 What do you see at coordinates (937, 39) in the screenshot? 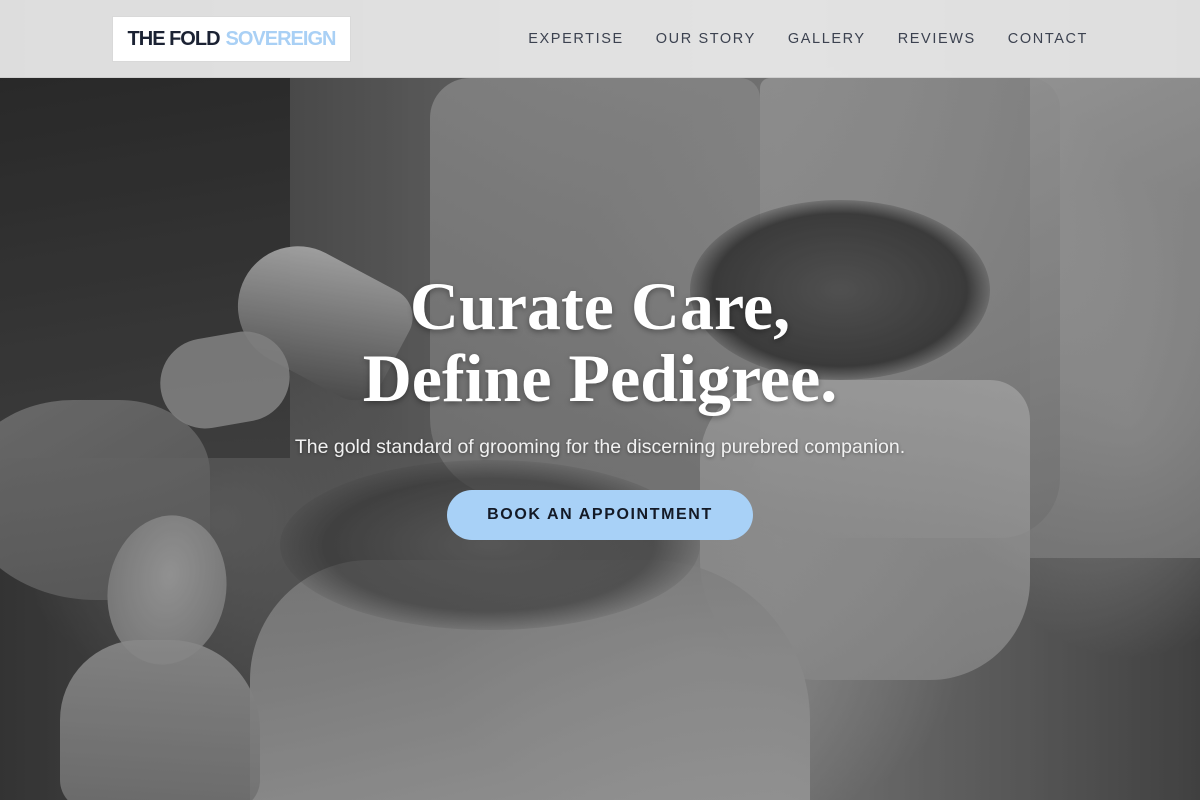
I see `nav-link-reviews: REVIEWS` at bounding box center [937, 39].